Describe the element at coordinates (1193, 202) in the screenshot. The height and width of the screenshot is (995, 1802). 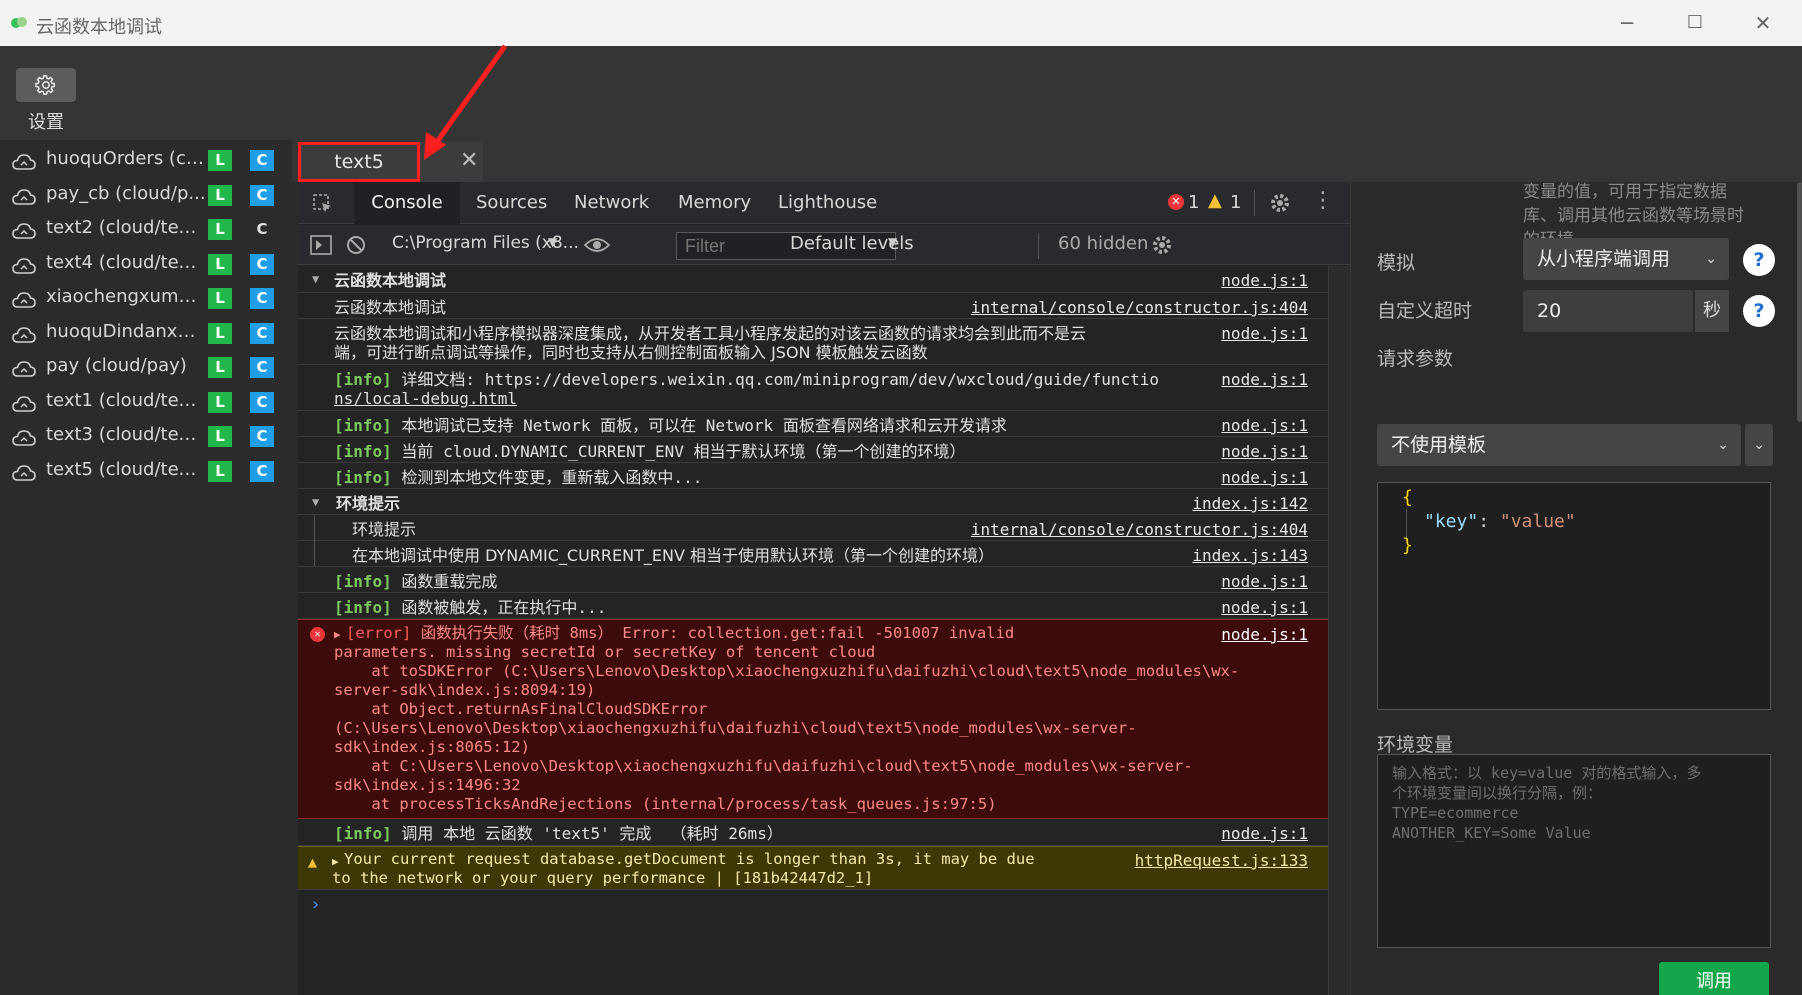
I see `error-count: 1` at that location.